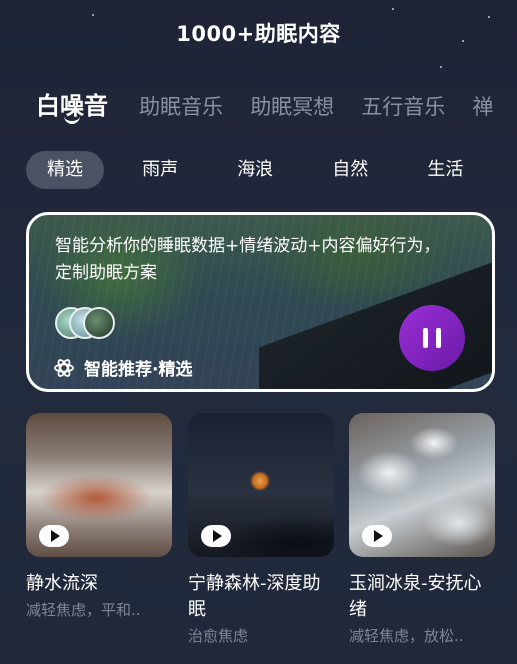 This screenshot has width=517, height=664. I want to click on avatar, so click(99, 323).